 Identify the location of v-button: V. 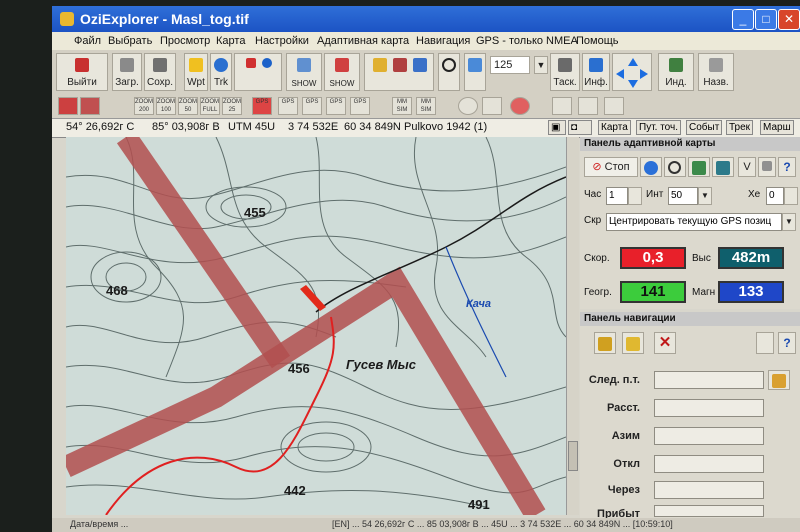
(747, 167).